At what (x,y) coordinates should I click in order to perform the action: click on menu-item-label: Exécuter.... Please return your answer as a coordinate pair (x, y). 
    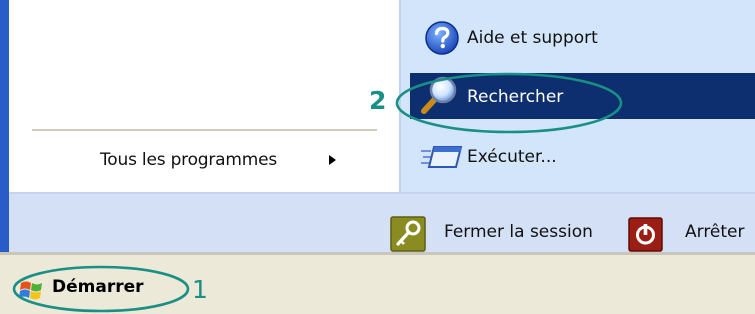
    Looking at the image, I should click on (512, 157).